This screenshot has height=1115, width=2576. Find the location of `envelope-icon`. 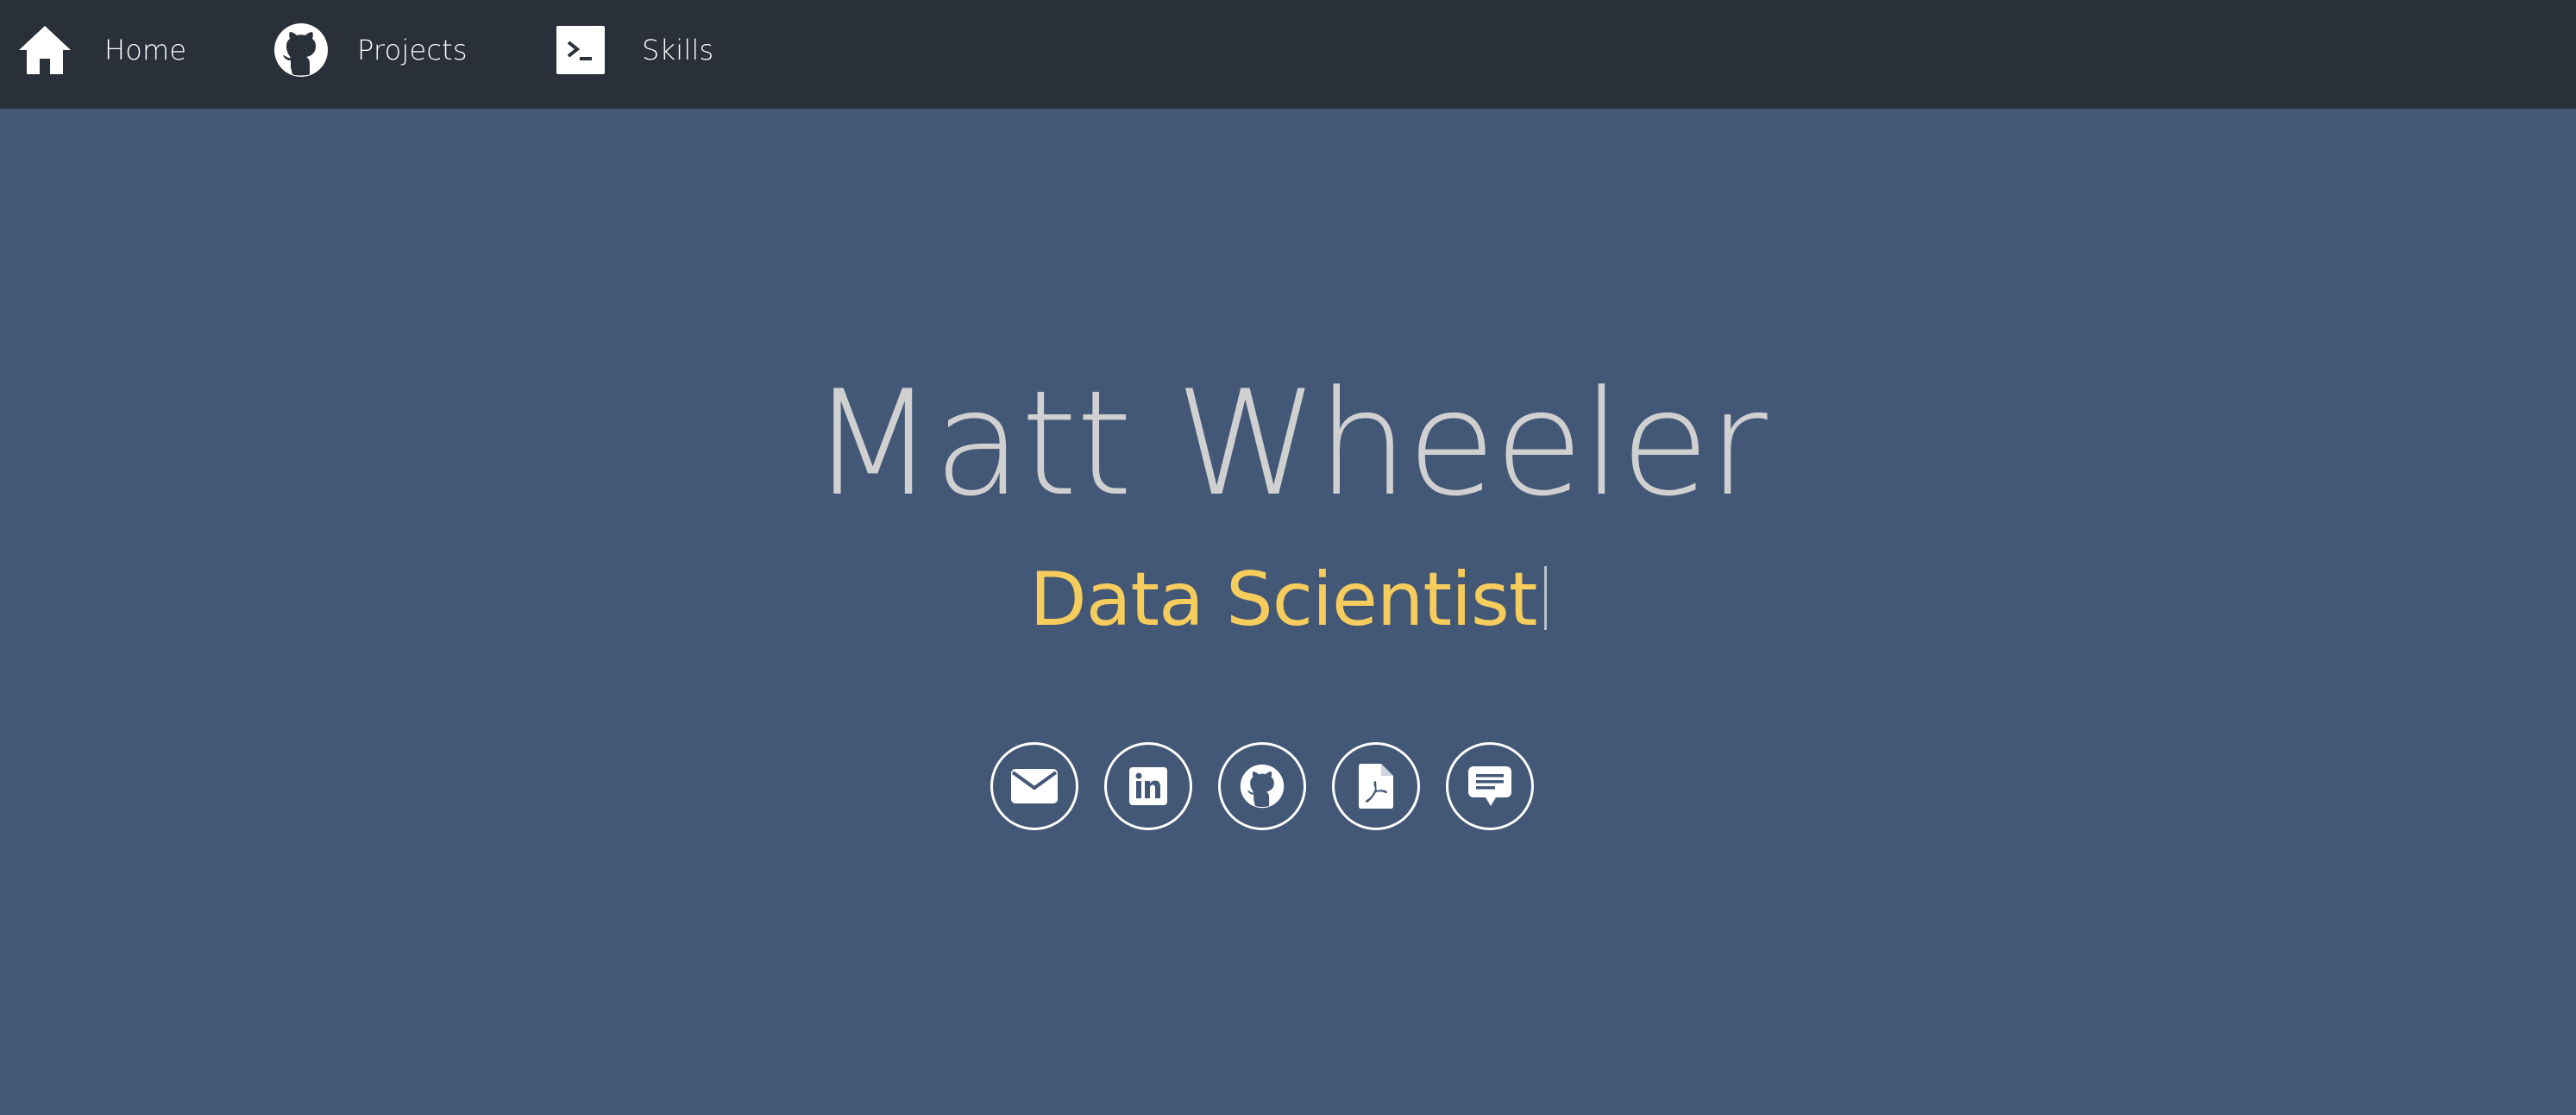

envelope-icon is located at coordinates (1034, 786).